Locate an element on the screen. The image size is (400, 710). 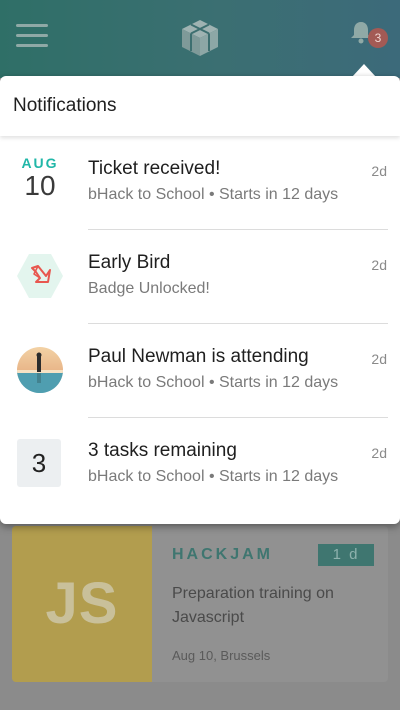
event-title: Preparation training on Javascript is located at coordinates (253, 605).